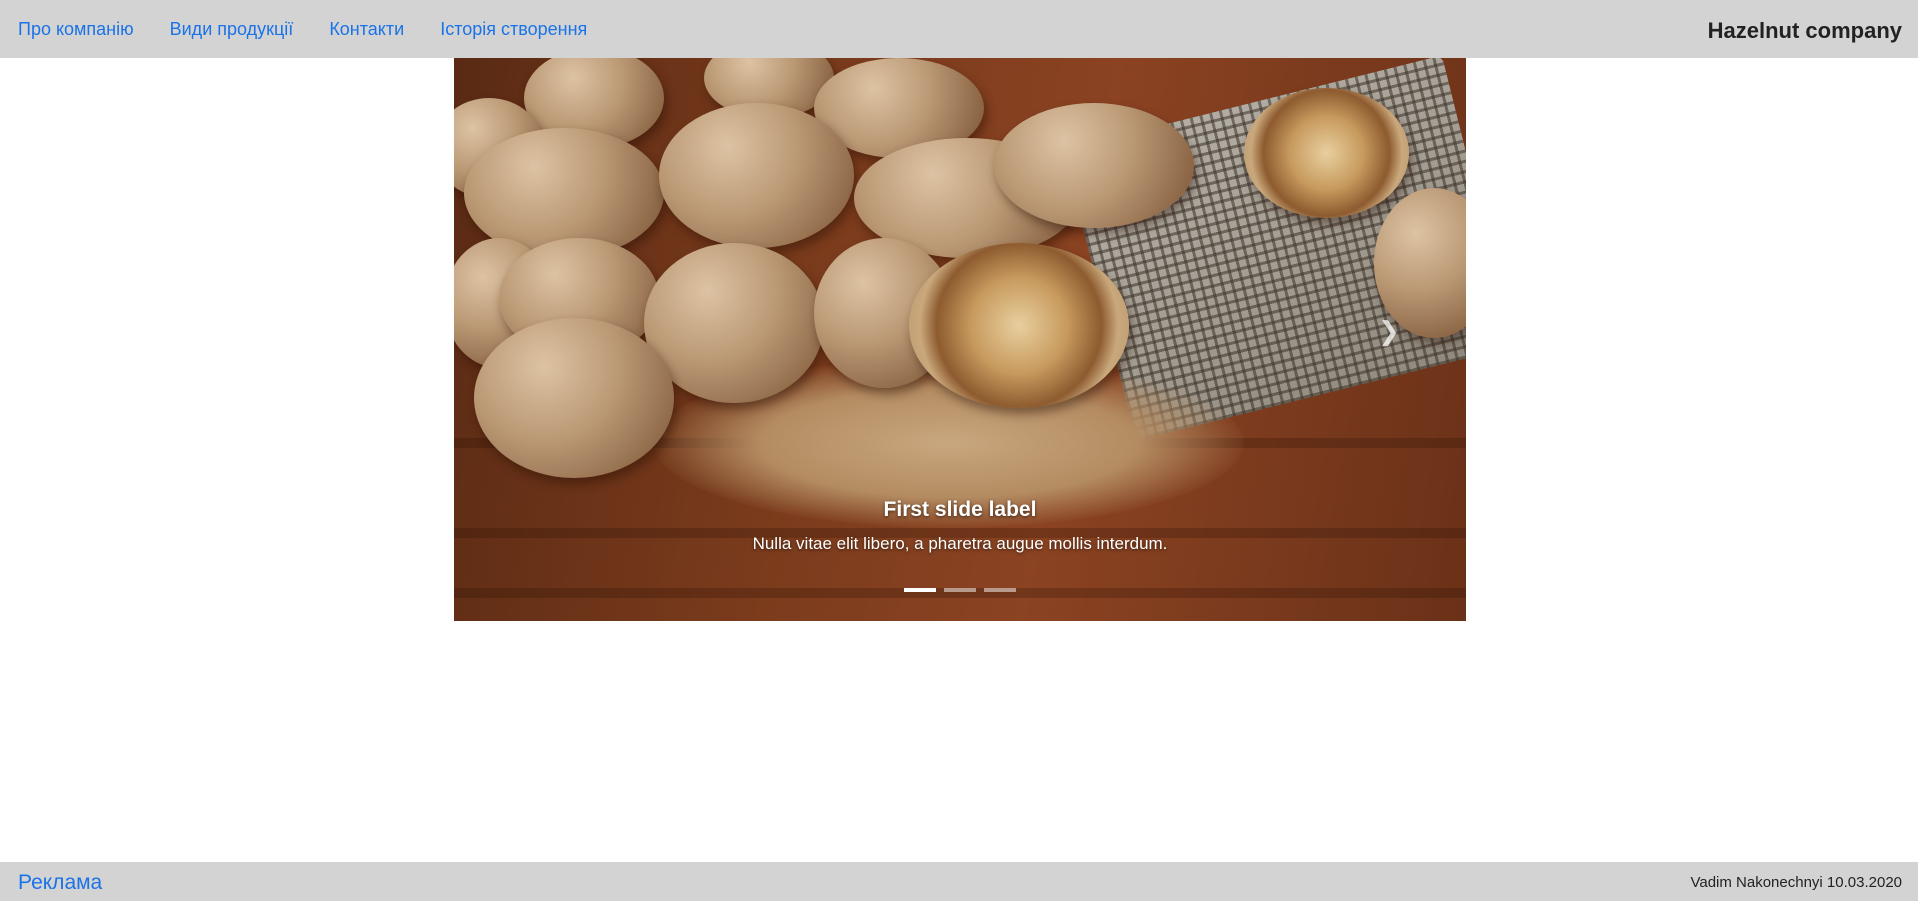 The width and height of the screenshot is (1918, 904). What do you see at coordinates (60, 883) in the screenshot?
I see `footer-ad-link: Реклама` at bounding box center [60, 883].